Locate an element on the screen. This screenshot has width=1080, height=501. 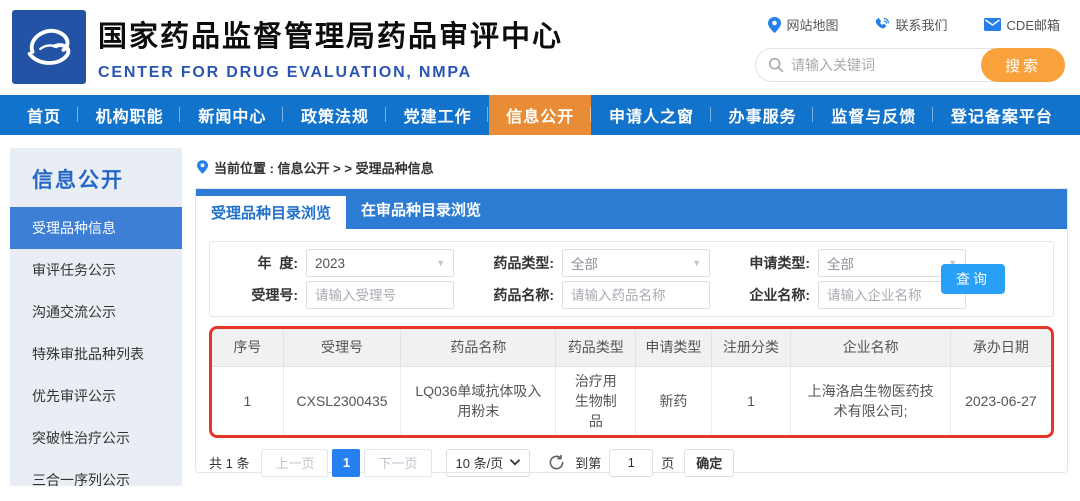
pagination: 共 1 条 上一页 1 下一页 10 条/页 到第 1 页 确定 is located at coordinates (631, 462).